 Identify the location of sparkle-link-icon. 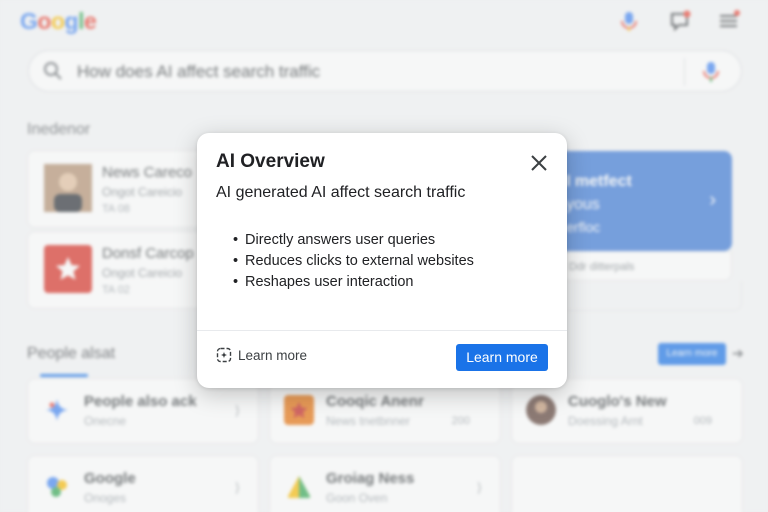
(224, 355).